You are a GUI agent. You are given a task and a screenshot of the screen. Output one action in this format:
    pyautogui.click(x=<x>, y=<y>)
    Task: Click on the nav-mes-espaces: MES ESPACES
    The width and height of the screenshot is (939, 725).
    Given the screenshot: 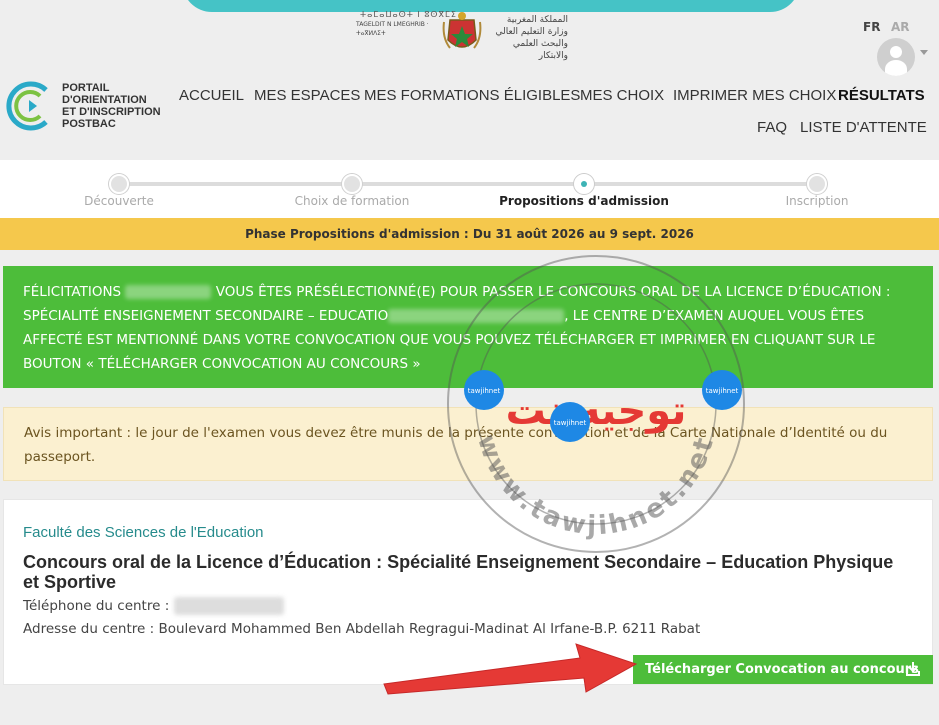 What is the action you would take?
    pyautogui.click(x=307, y=95)
    